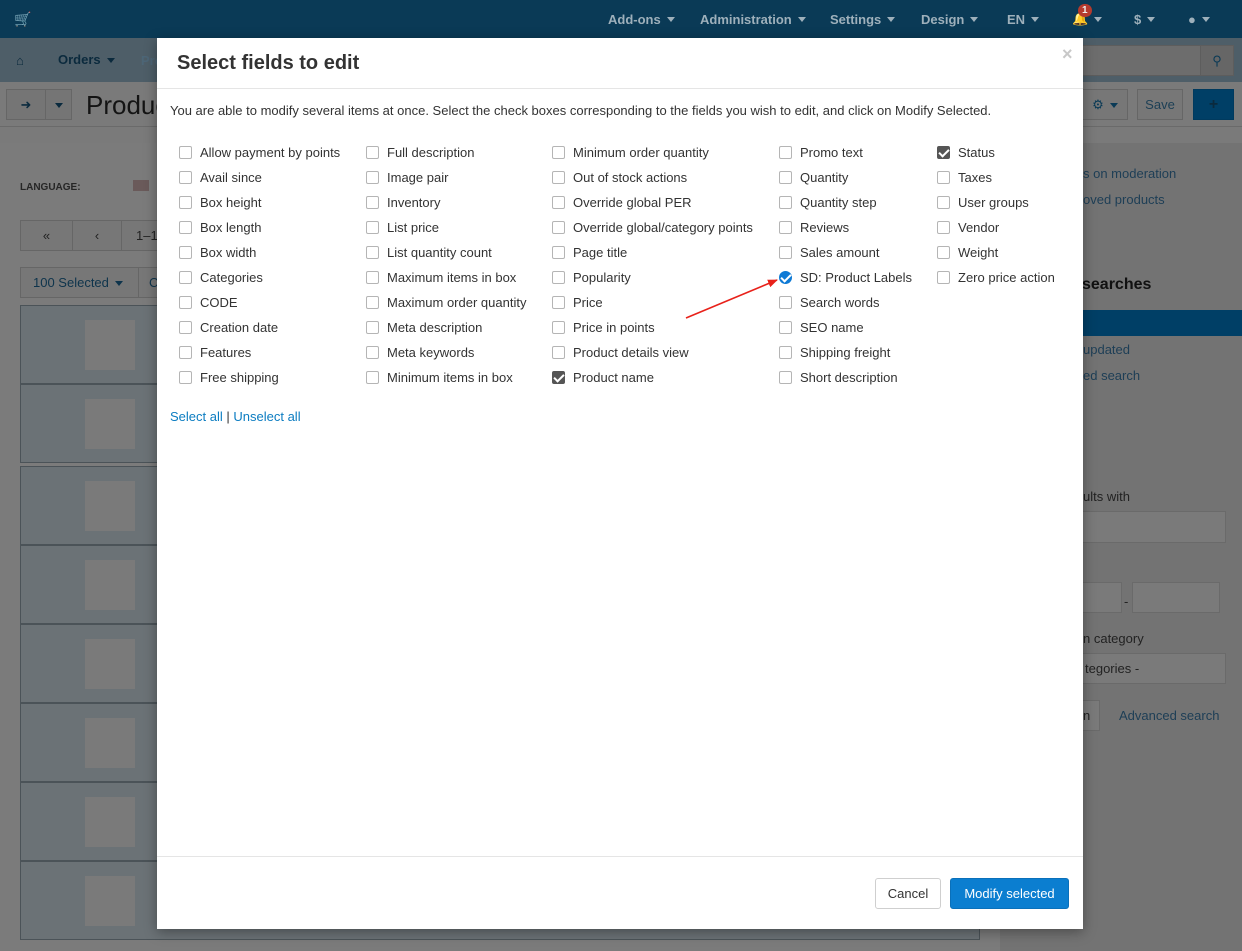  I want to click on field-option: Page title, so click(589, 252).